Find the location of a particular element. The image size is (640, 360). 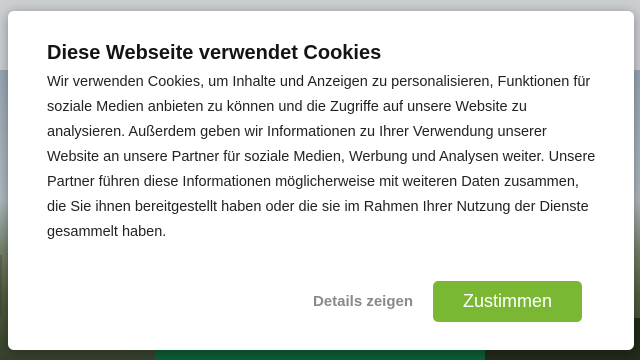

details-button: Details zeigen is located at coordinates (363, 301).